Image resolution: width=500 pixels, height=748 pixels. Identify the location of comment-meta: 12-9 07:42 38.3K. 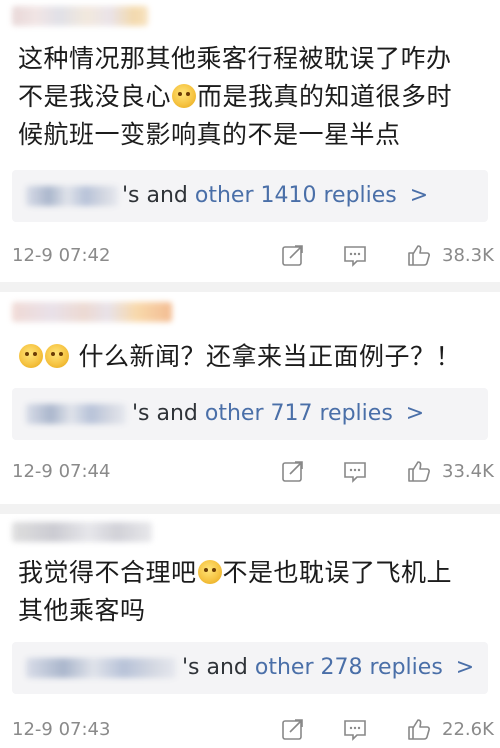
(253, 256).